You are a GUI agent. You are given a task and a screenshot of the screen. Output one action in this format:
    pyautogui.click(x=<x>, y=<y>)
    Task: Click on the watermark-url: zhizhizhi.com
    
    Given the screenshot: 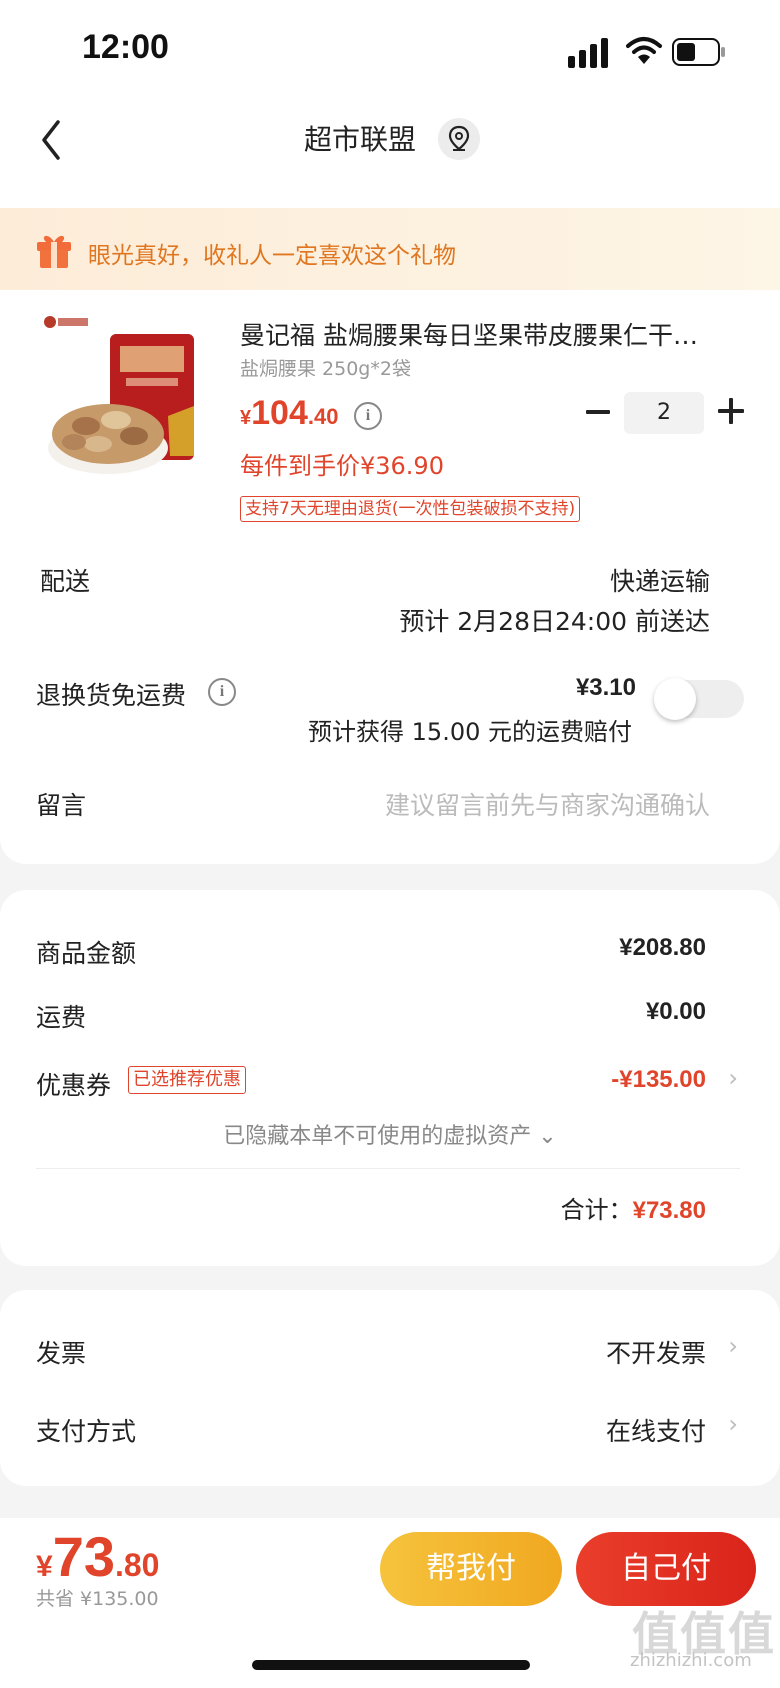 What is the action you would take?
    pyautogui.click(x=691, y=1660)
    